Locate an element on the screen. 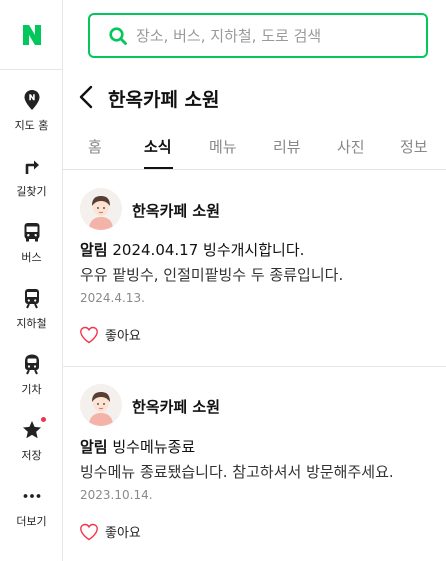  place-title: 한옥카페 소원 is located at coordinates (164, 100).